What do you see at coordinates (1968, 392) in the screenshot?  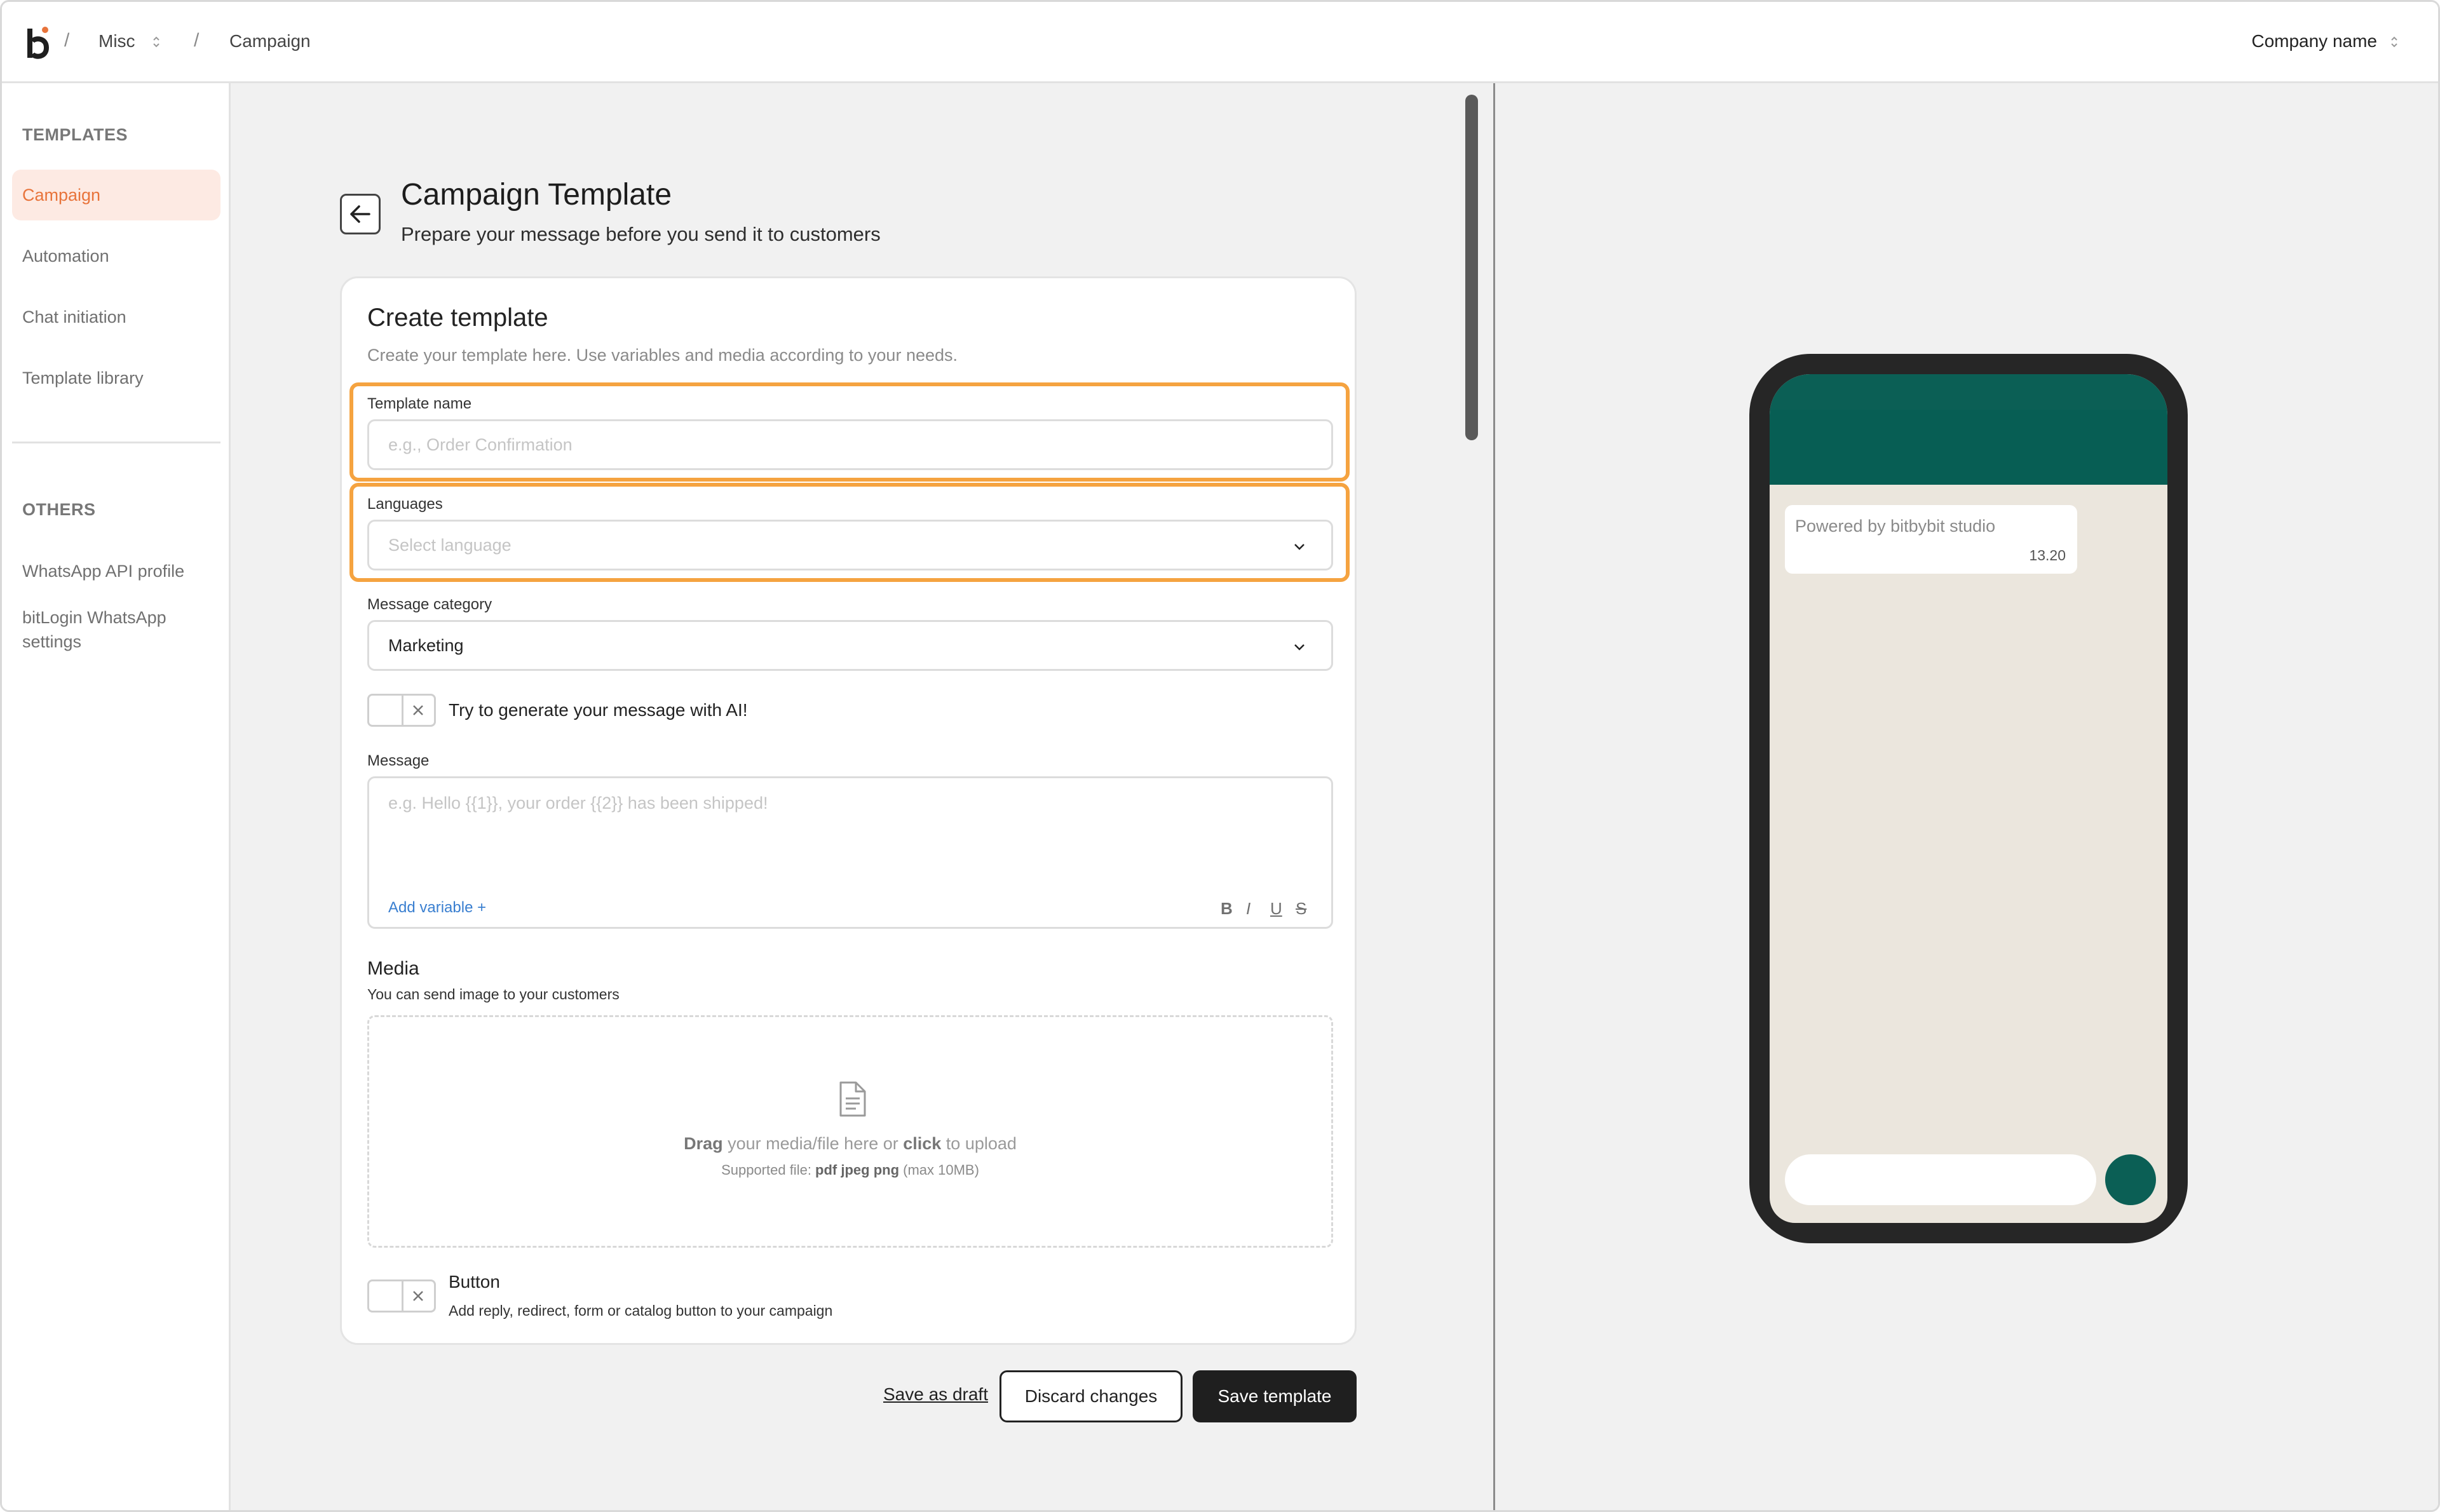 I see `phone-status-bar` at bounding box center [1968, 392].